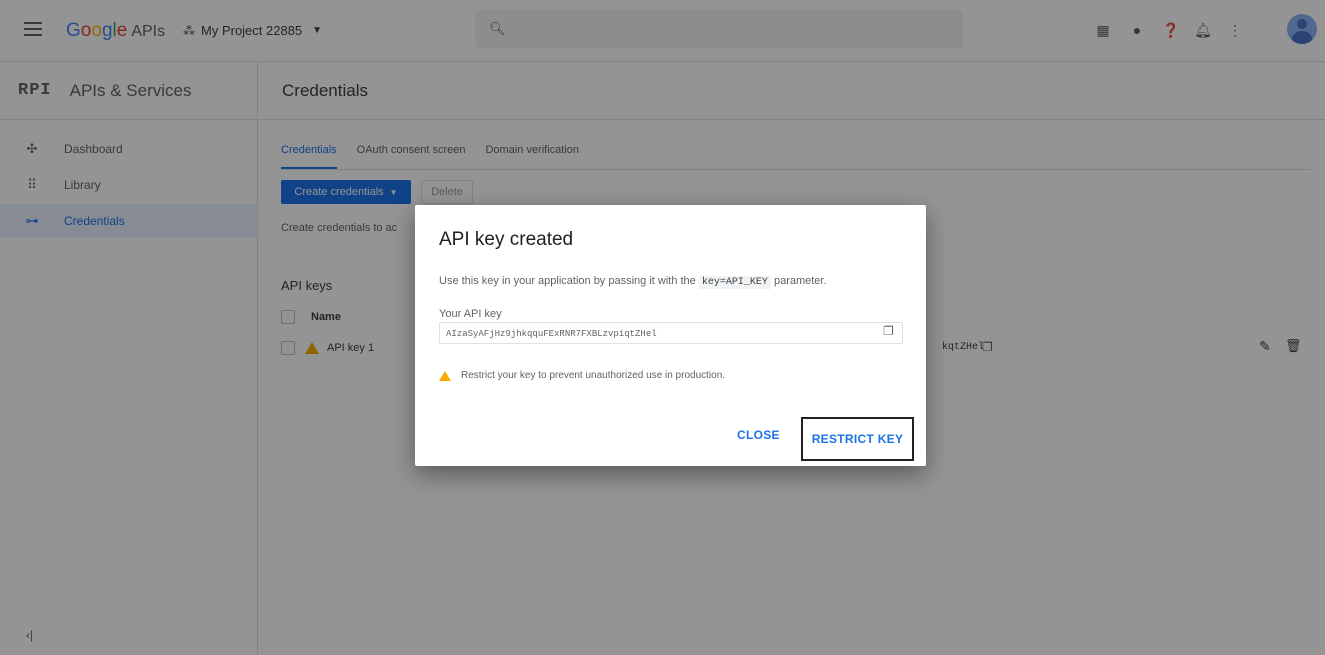  I want to click on api-key-field, so click(671, 333).